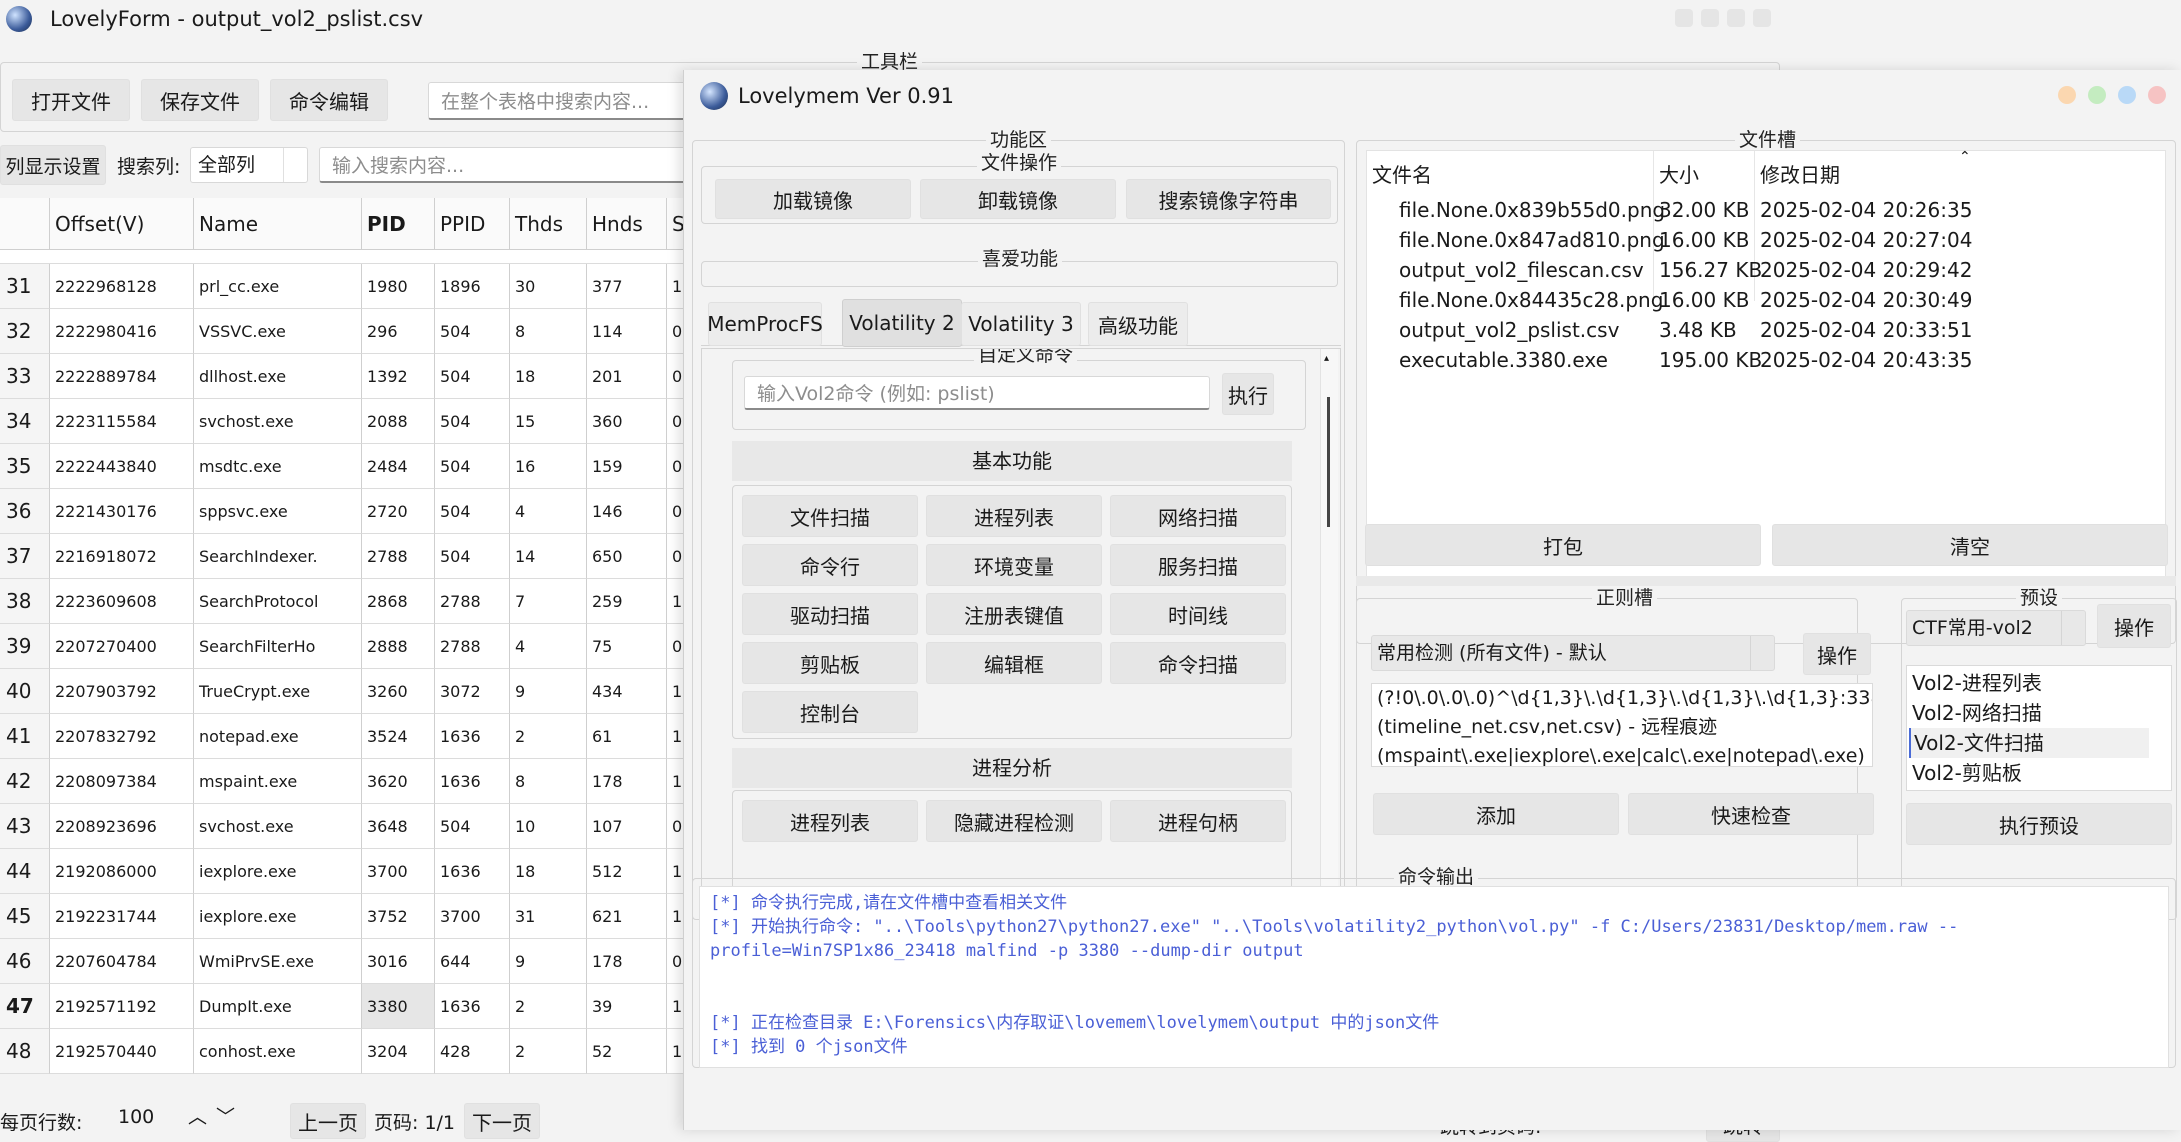 This screenshot has height=1142, width=2181. What do you see at coordinates (2097, 95) in the screenshot?
I see `window-green-button` at bounding box center [2097, 95].